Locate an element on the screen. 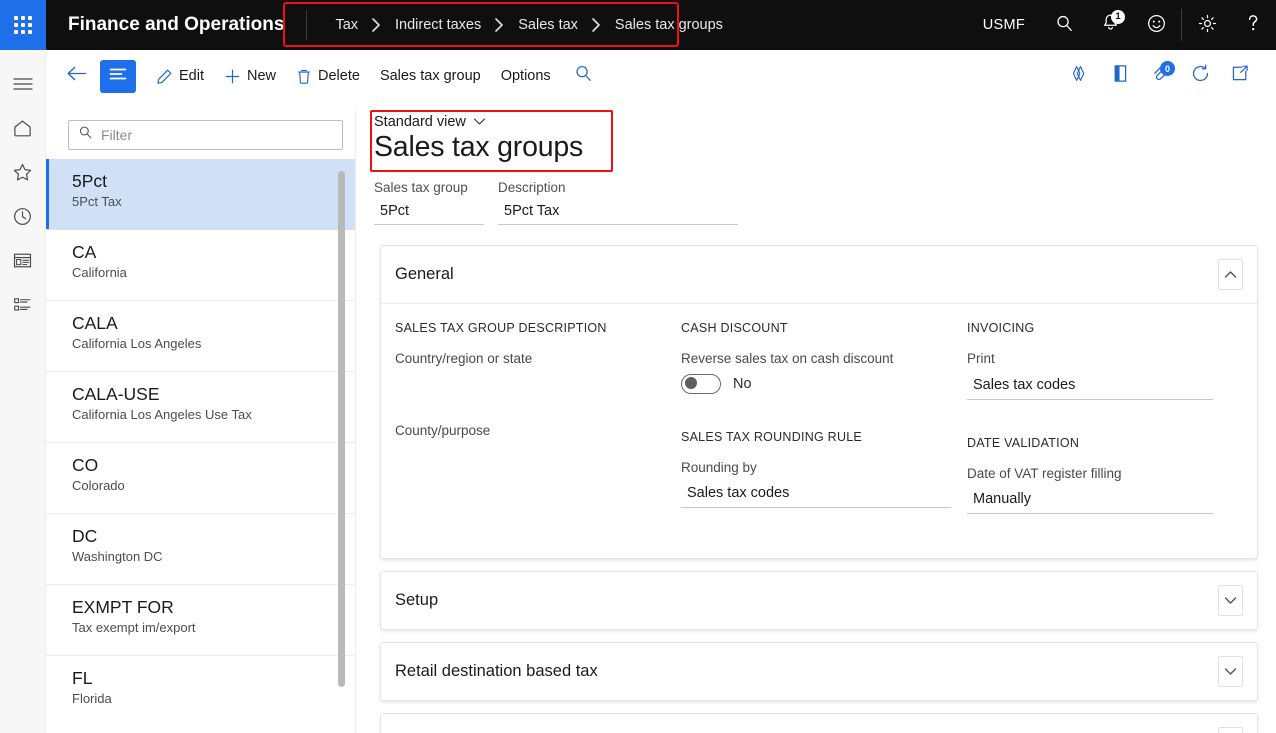  home-icon is located at coordinates (22, 128).